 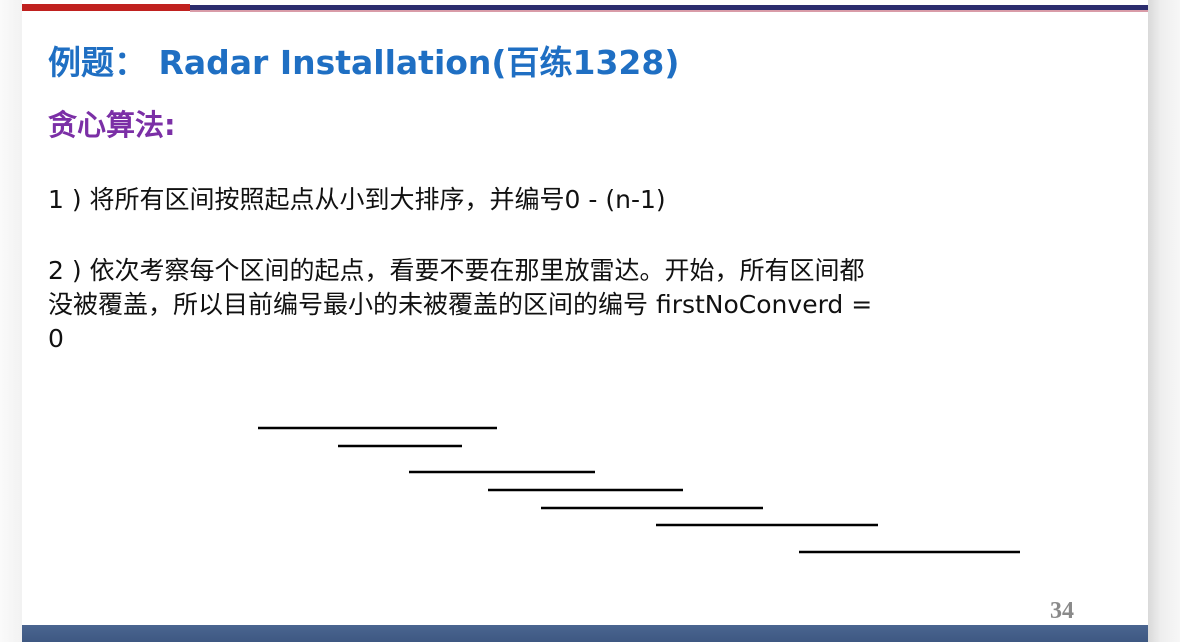 I want to click on step-2-line: 2 ) 依次考察每个区间的起点，看要不要在那里放雷达。开始，所有区间都, so click(x=456, y=270).